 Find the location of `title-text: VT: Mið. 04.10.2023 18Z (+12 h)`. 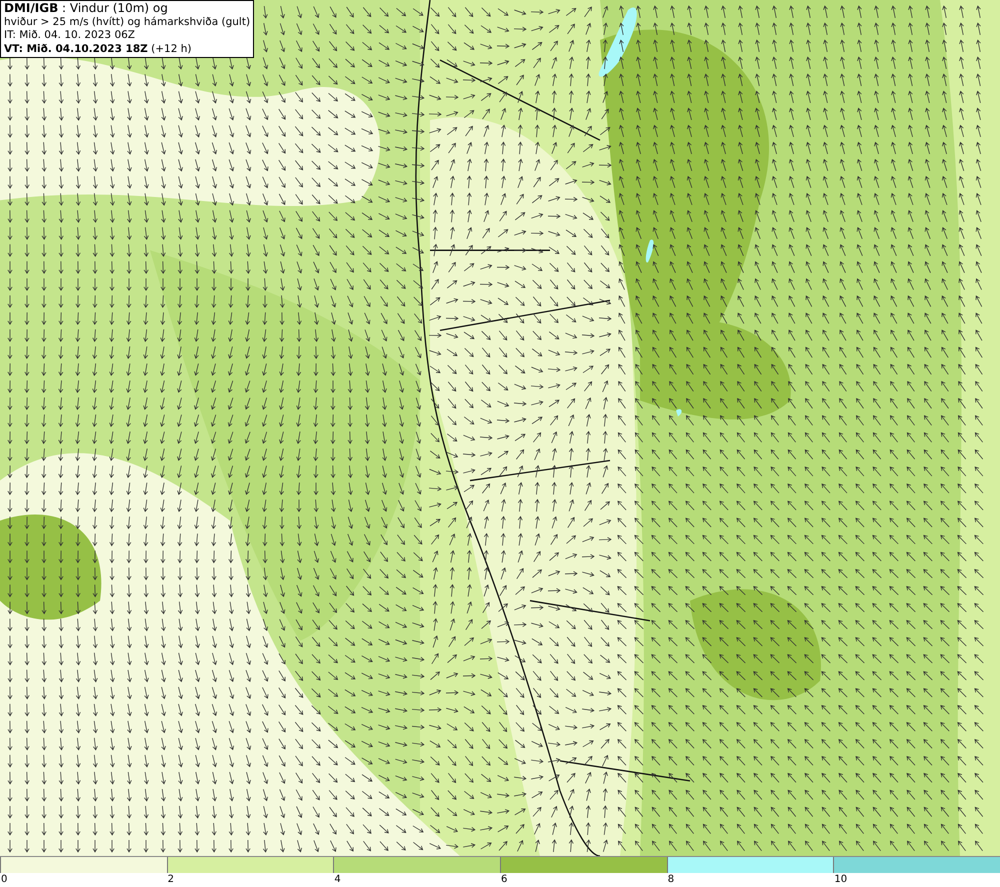

title-text: VT: Mið. 04.10.2023 18Z (+12 h) is located at coordinates (98, 49).